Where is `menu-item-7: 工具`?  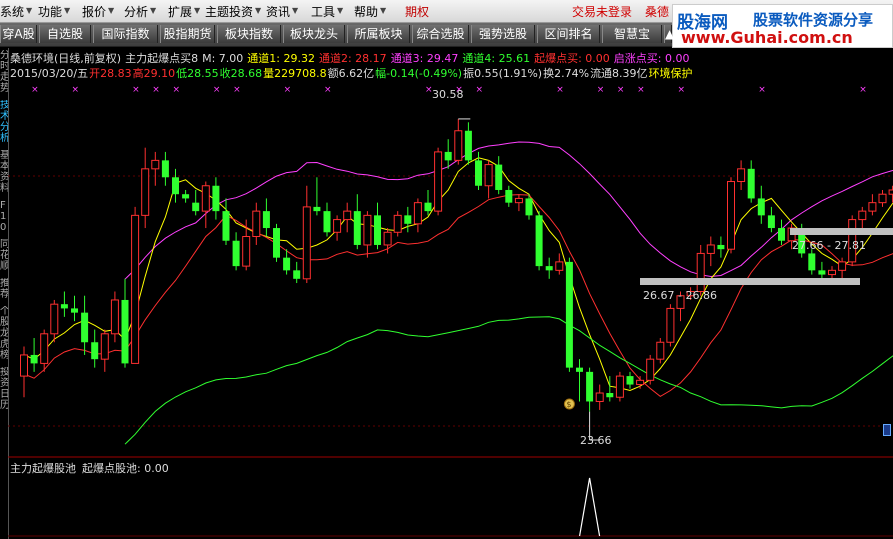
menu-item-7: 工具 is located at coordinates (323, 11).